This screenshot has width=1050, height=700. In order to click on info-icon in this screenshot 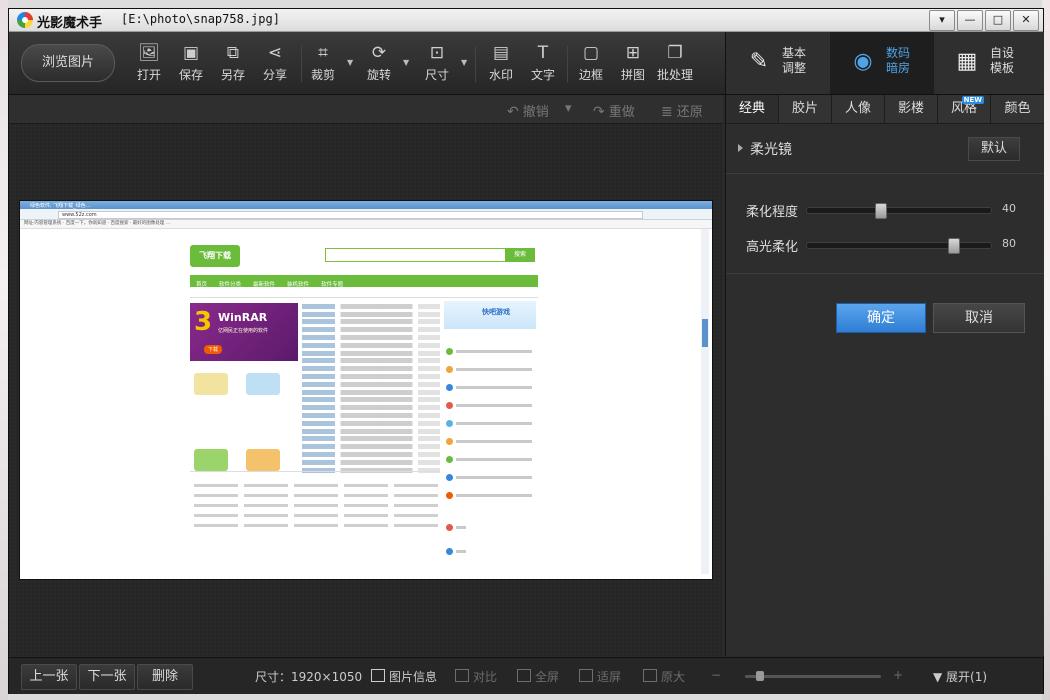, I will do `click(378, 675)`.